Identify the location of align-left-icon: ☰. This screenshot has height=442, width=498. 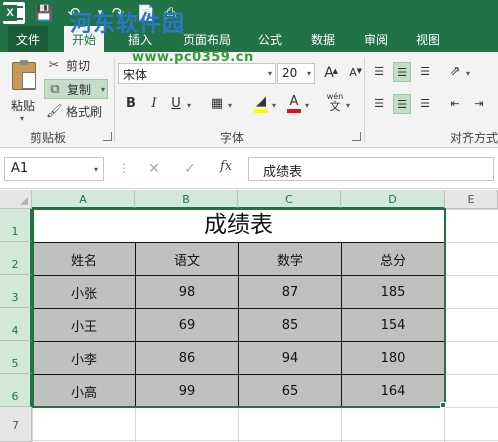
(379, 104).